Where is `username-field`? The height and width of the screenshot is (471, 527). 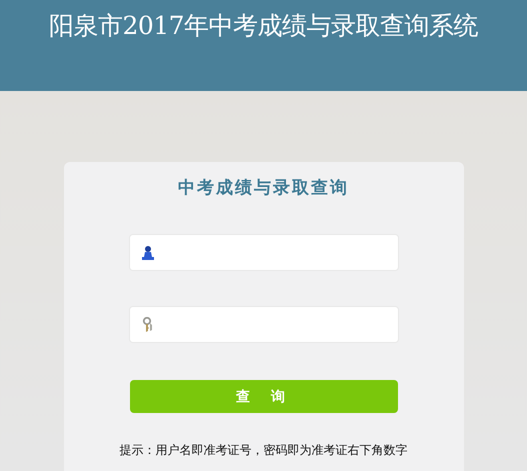
username-field is located at coordinates (263, 252).